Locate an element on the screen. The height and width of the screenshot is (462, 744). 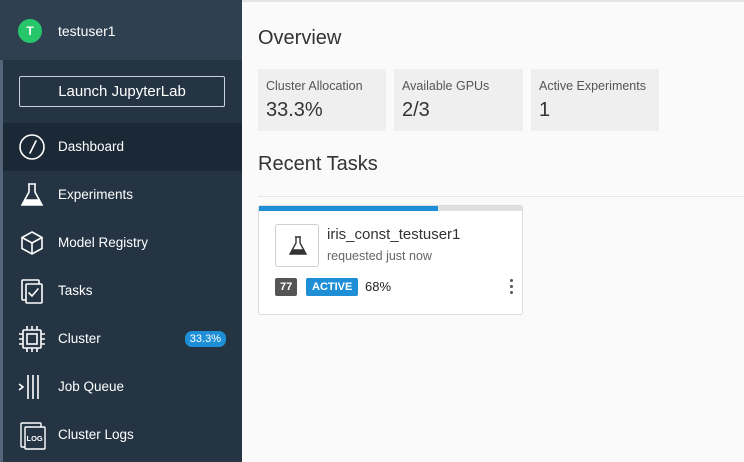
stat-card-available-gpus: Available GPUs 2/3 is located at coordinates (458, 100).